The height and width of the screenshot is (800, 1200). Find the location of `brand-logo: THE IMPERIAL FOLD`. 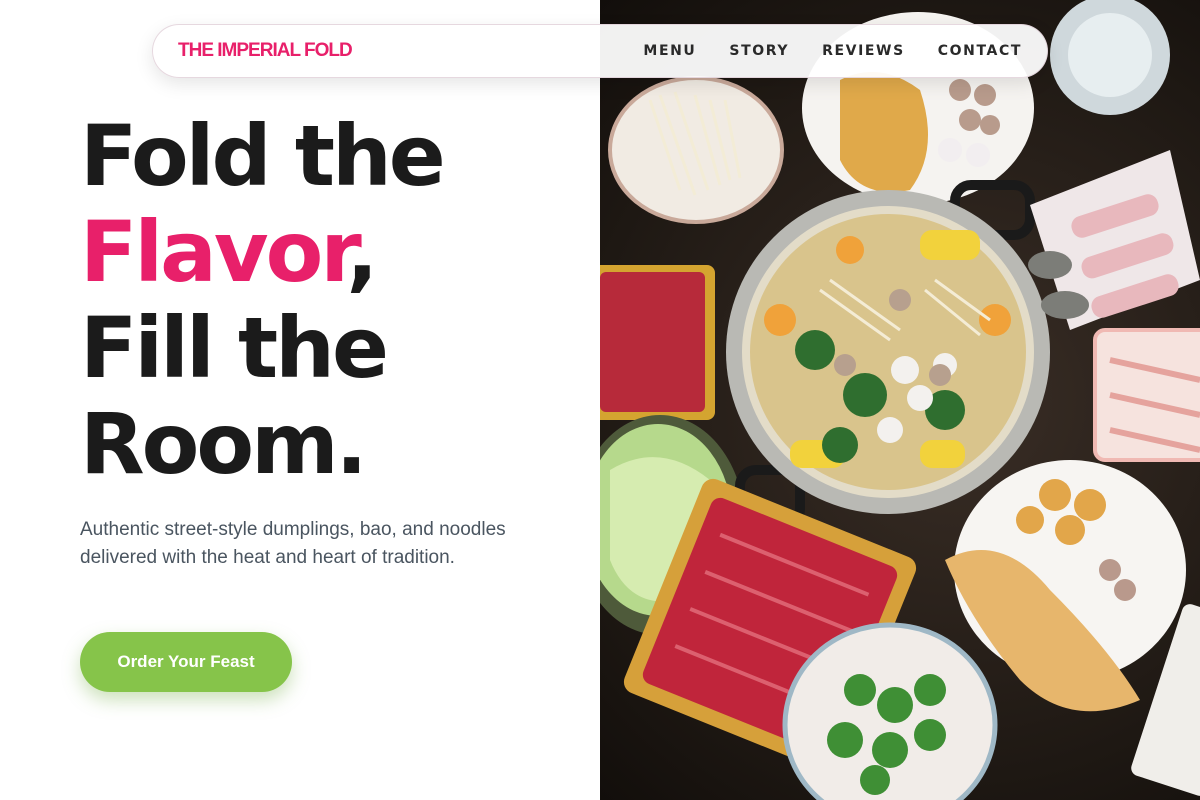

brand-logo: THE IMPERIAL FOLD is located at coordinates (265, 51).